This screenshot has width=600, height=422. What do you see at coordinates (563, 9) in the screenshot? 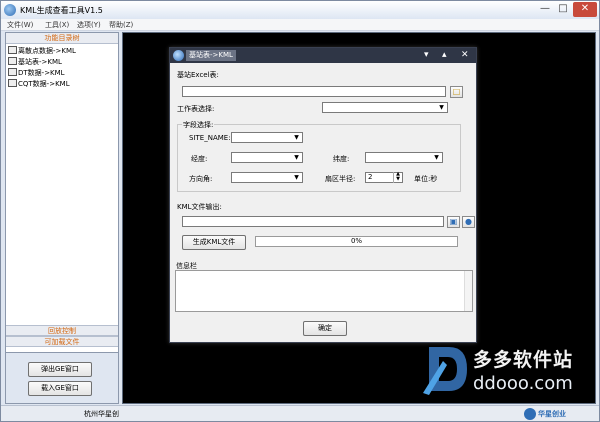
I see `maximize-button: □` at bounding box center [563, 9].